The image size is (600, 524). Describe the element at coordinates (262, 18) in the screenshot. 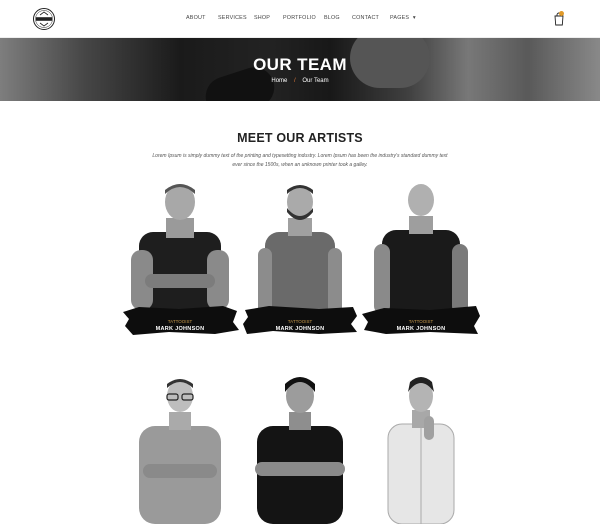

I see `nav-shop: SHOP` at that location.